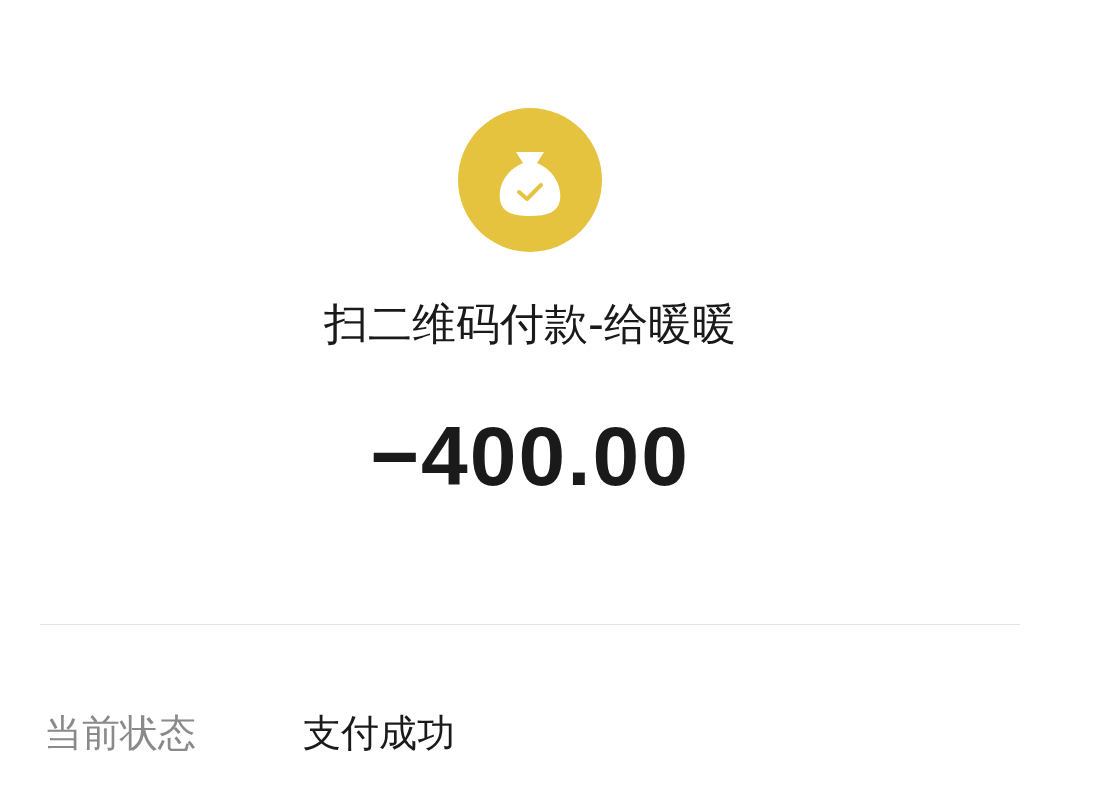 Image resolution: width=1094 pixels, height=807 pixels. What do you see at coordinates (379, 733) in the screenshot?
I see `detail-value: 支付成功` at bounding box center [379, 733].